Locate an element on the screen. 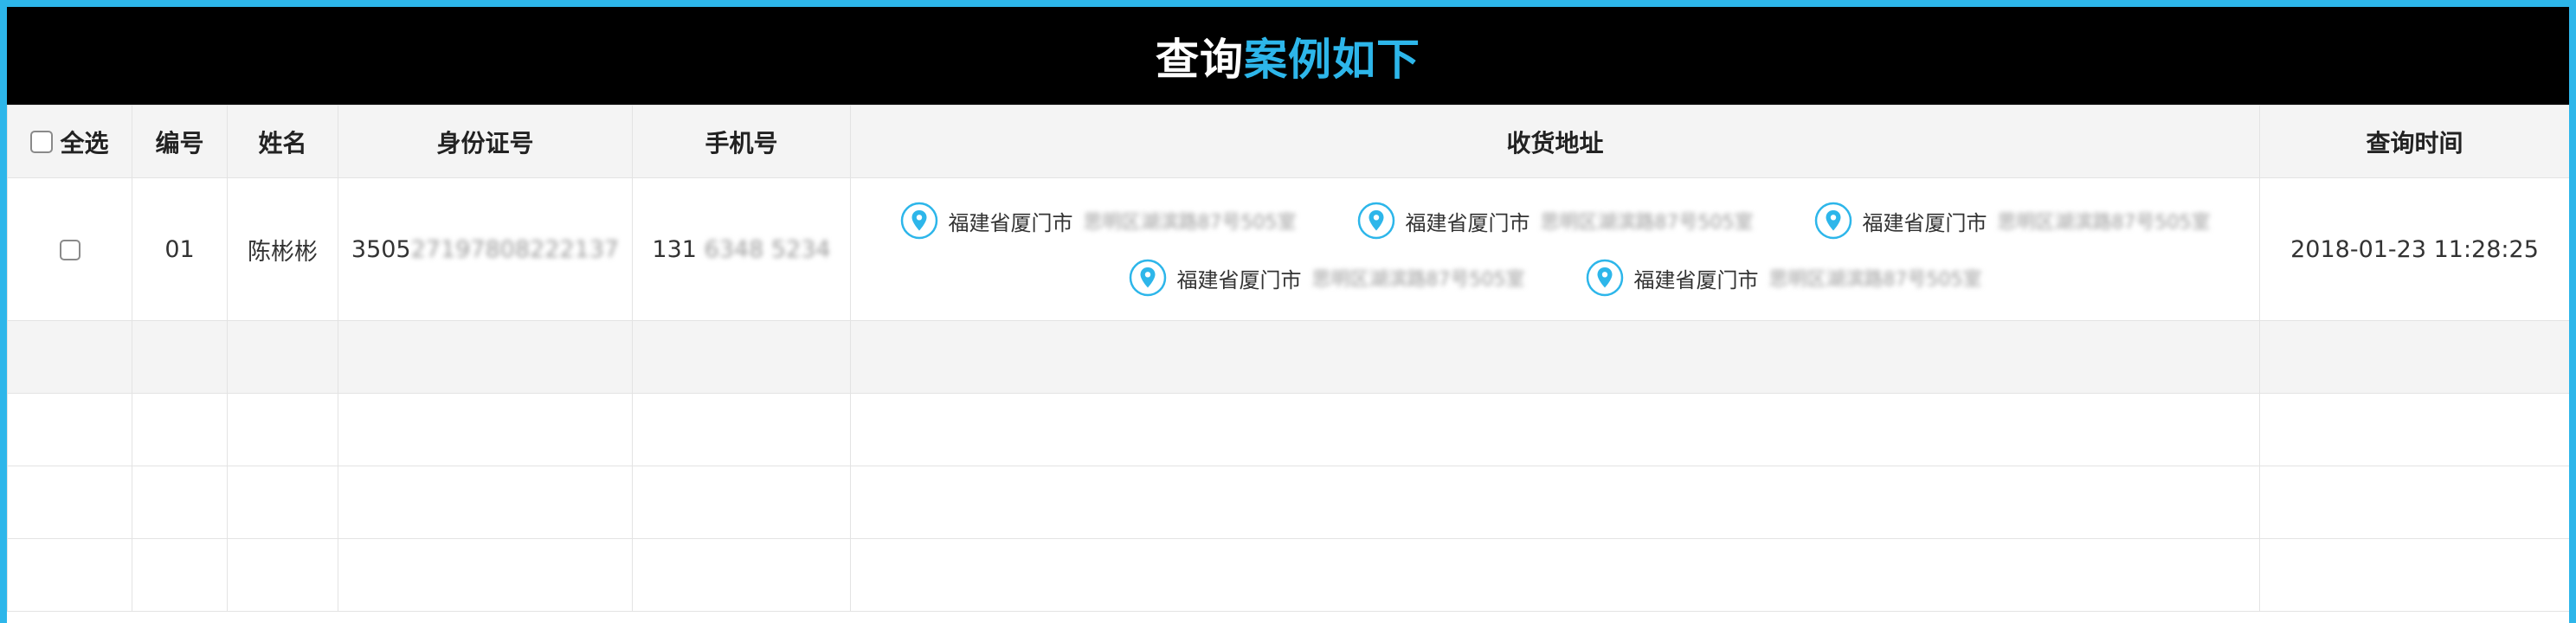  row-id-card: 350527197808222137 is located at coordinates (485, 249).